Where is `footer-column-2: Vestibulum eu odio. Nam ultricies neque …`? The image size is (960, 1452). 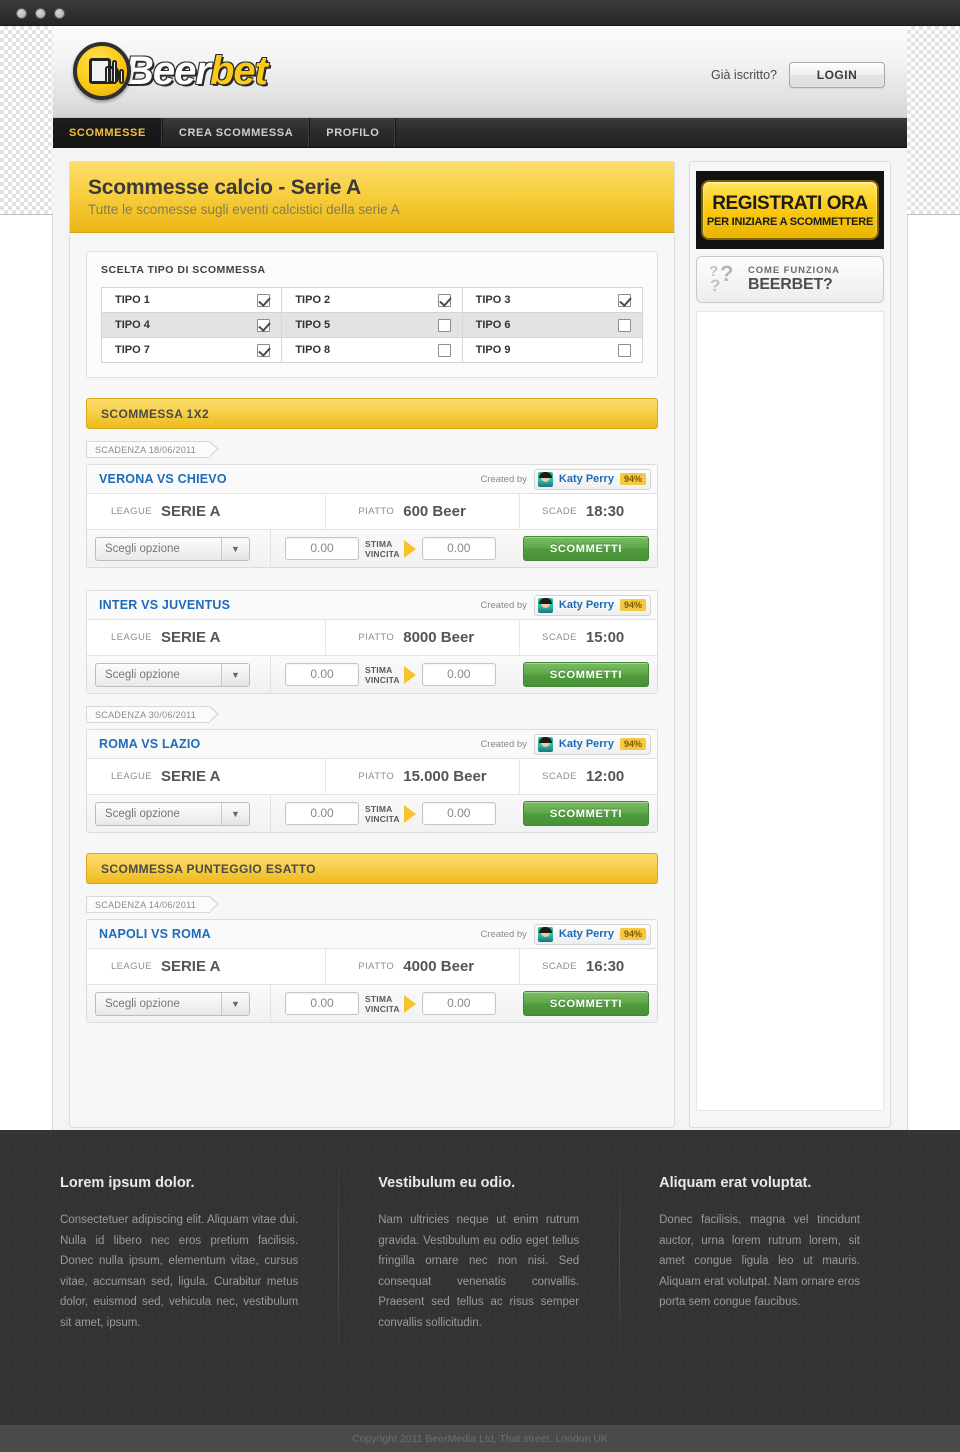 footer-column-2: Vestibulum eu odio. Nam ultricies neque … is located at coordinates (478, 1291).